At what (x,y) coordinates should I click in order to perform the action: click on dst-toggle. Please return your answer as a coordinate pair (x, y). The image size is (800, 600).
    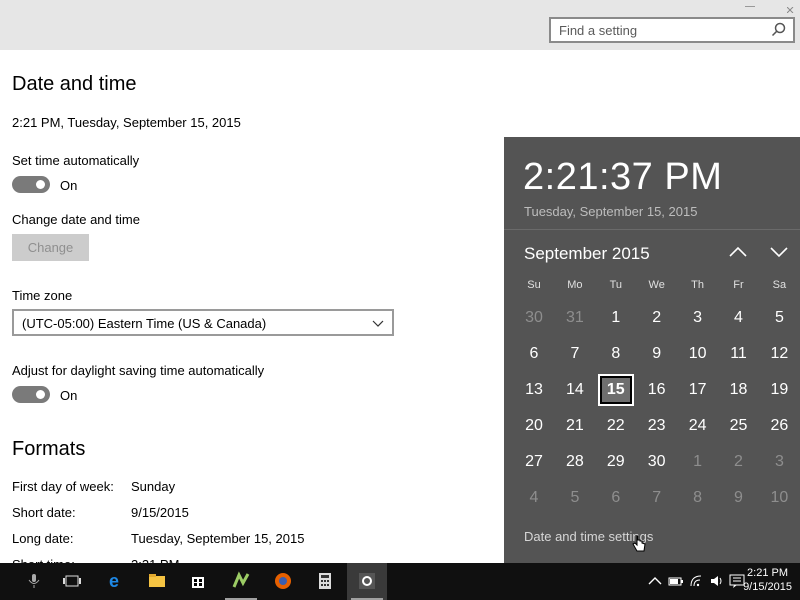
    Looking at the image, I should click on (31, 394).